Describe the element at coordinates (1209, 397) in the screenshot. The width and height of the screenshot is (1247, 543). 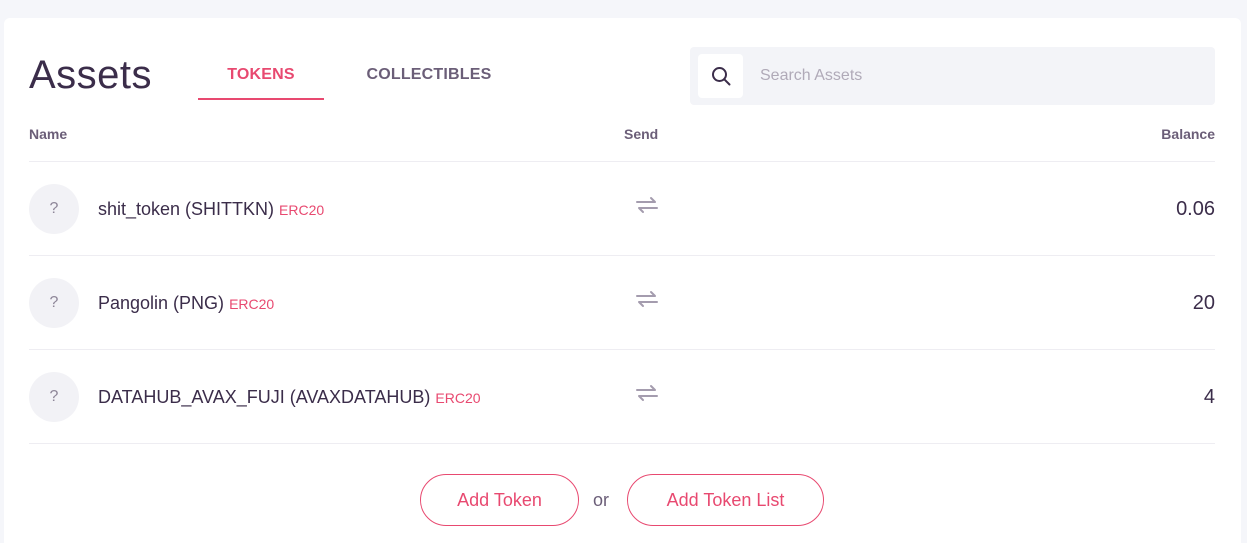
I see `token-balance: 4` at that location.